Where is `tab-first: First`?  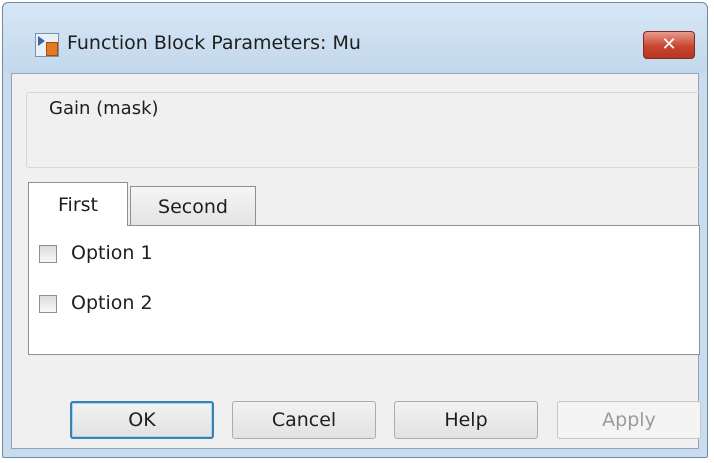
tab-first: First is located at coordinates (78, 204).